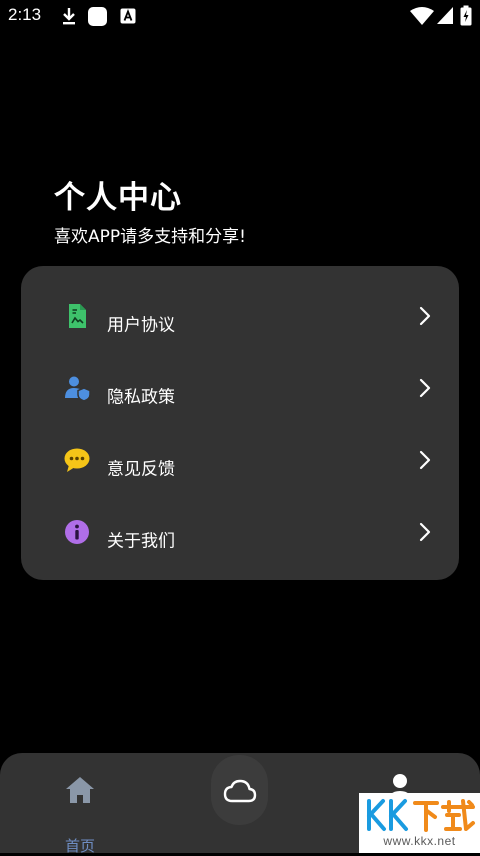 The width and height of the screenshot is (480, 856). What do you see at coordinates (240, 531) in the screenshot?
I see `menu-item-about-us: 关于我们` at bounding box center [240, 531].